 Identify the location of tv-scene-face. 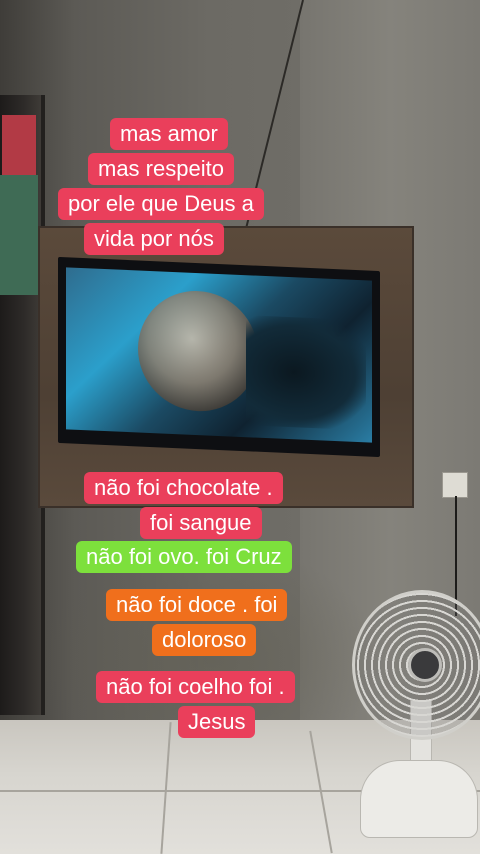
(198, 351).